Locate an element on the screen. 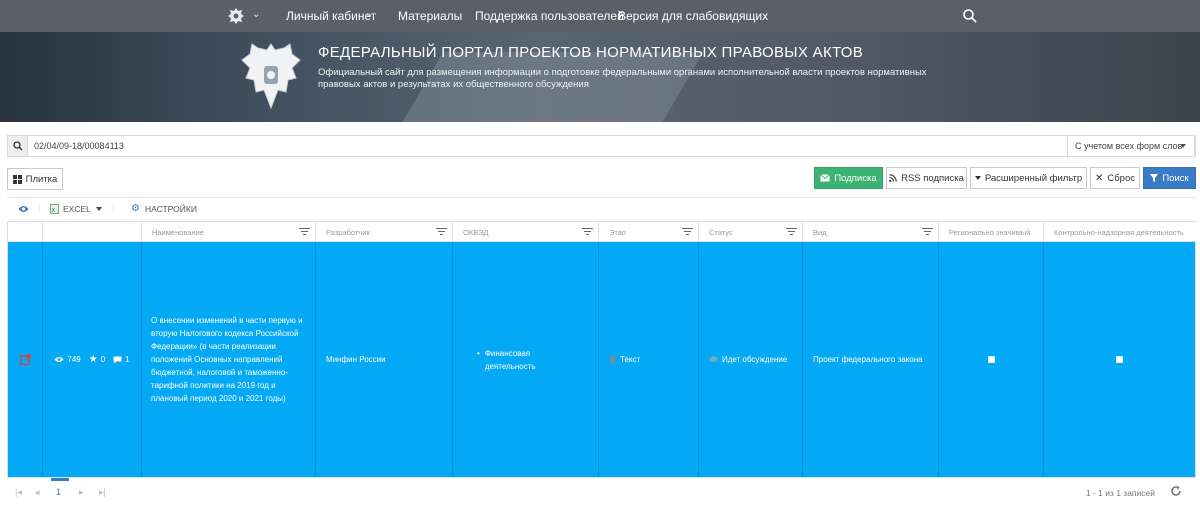  developer-name: Минфин России is located at coordinates (356, 359).